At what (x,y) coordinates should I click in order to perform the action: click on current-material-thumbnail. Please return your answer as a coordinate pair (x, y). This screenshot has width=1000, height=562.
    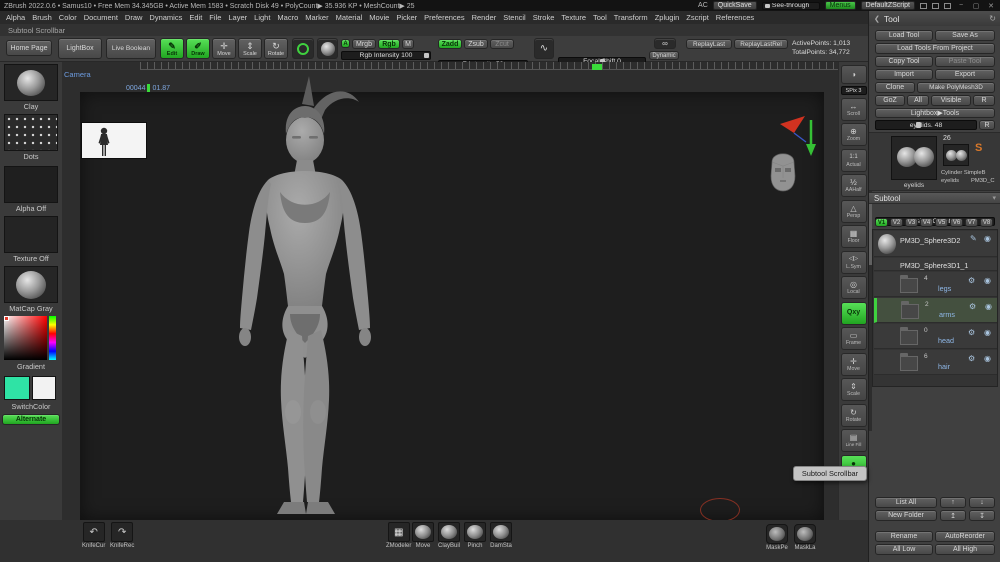
    Looking at the image, I should click on (31, 284).